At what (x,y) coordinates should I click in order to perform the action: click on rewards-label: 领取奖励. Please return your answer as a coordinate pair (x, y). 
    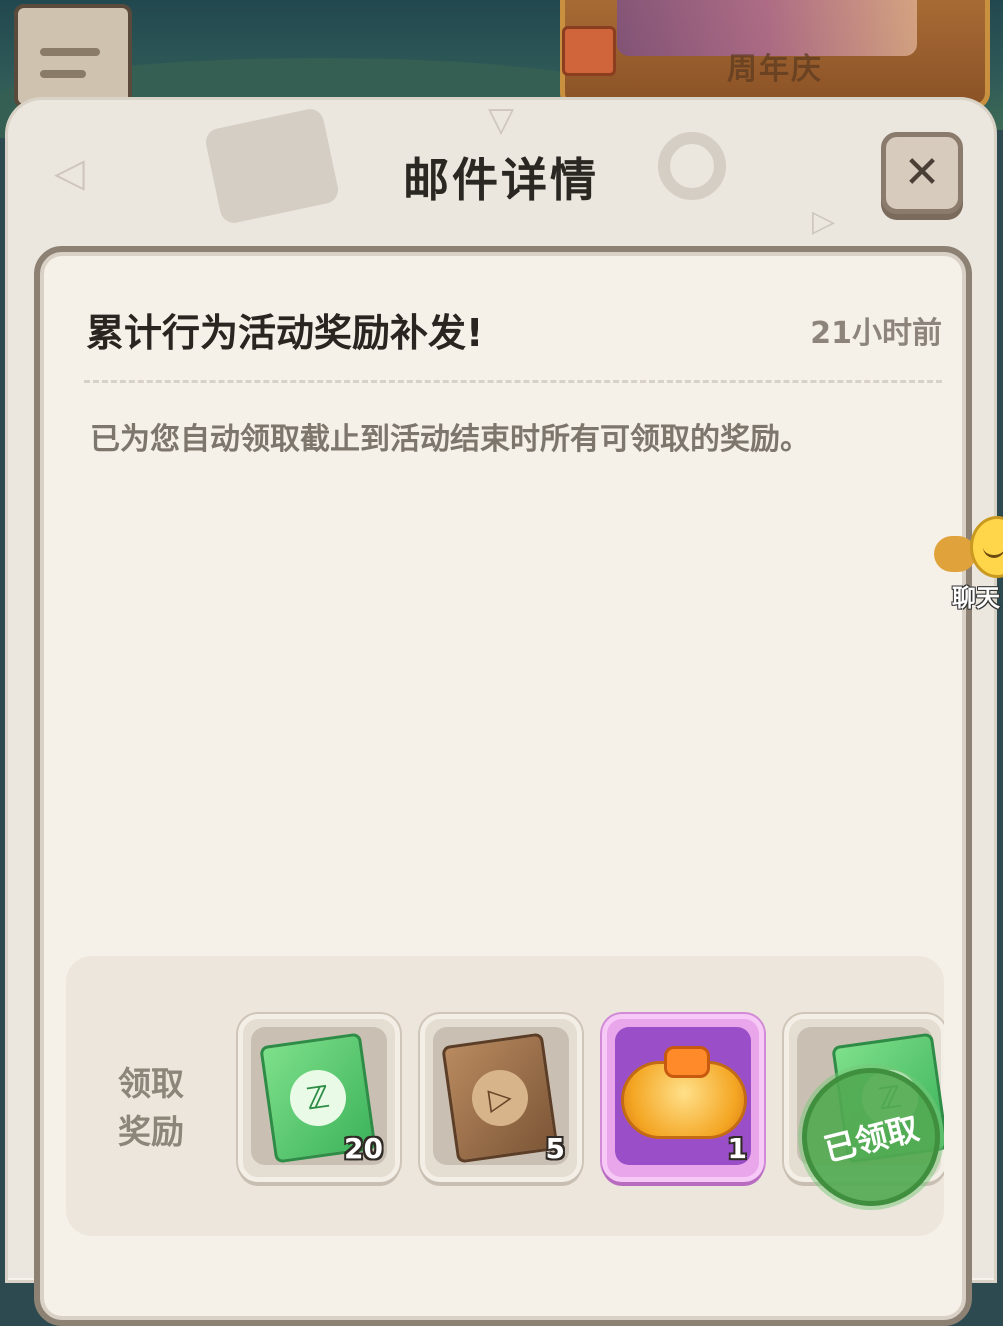
    Looking at the image, I should click on (151, 1107).